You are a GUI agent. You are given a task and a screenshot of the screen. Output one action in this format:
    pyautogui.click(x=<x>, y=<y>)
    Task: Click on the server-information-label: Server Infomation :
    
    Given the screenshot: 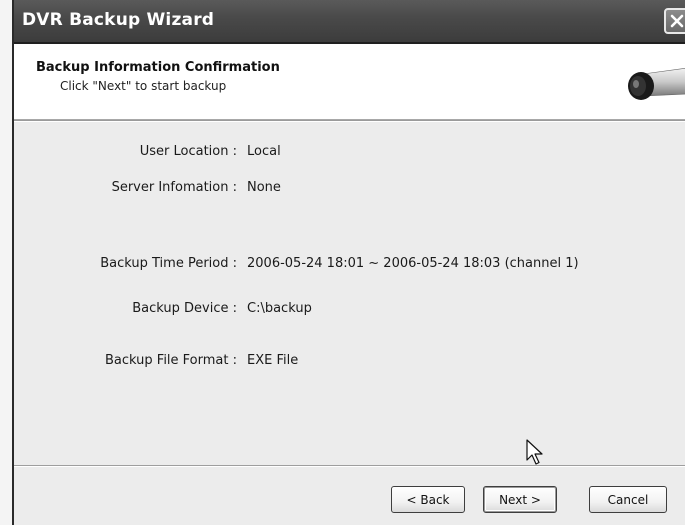 What is the action you would take?
    pyautogui.click(x=174, y=187)
    